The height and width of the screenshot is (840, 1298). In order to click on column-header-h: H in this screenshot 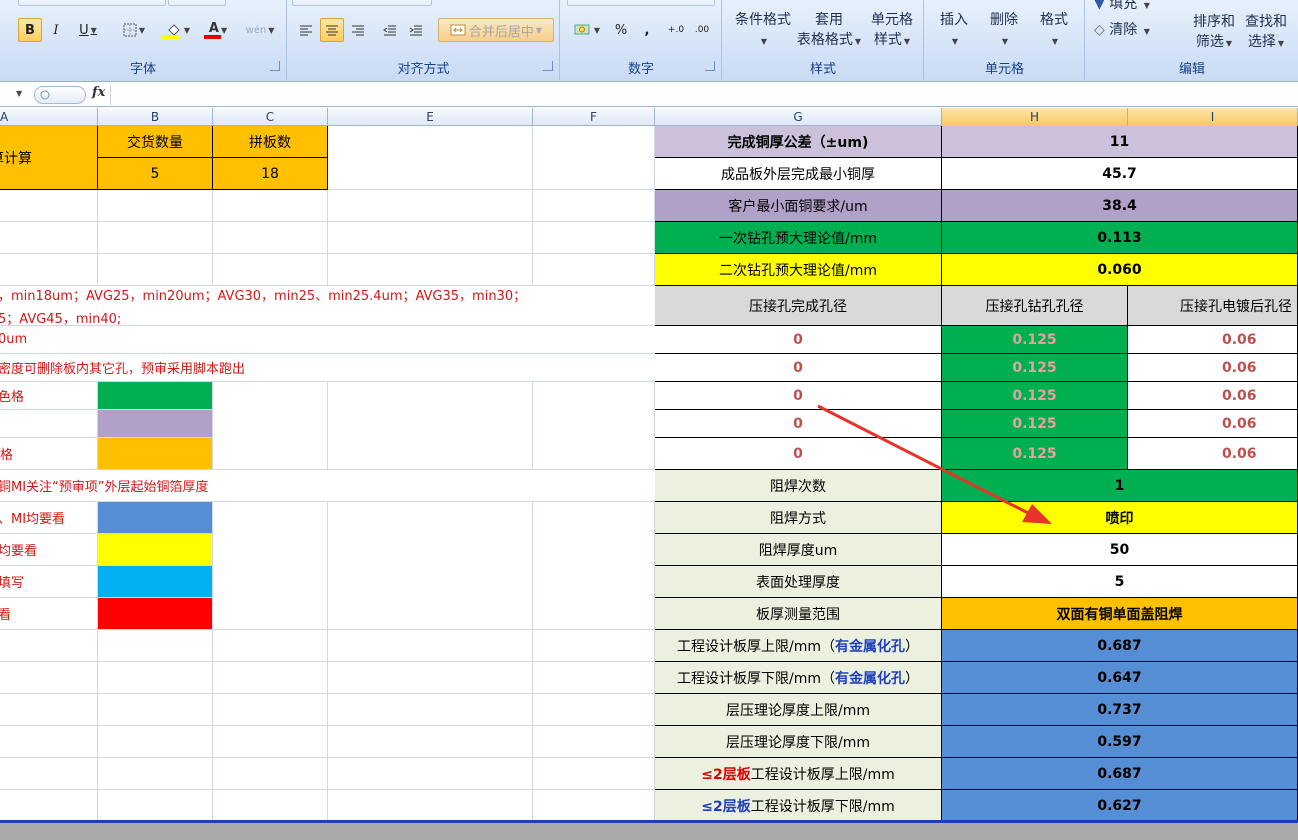, I will do `click(1035, 117)`.